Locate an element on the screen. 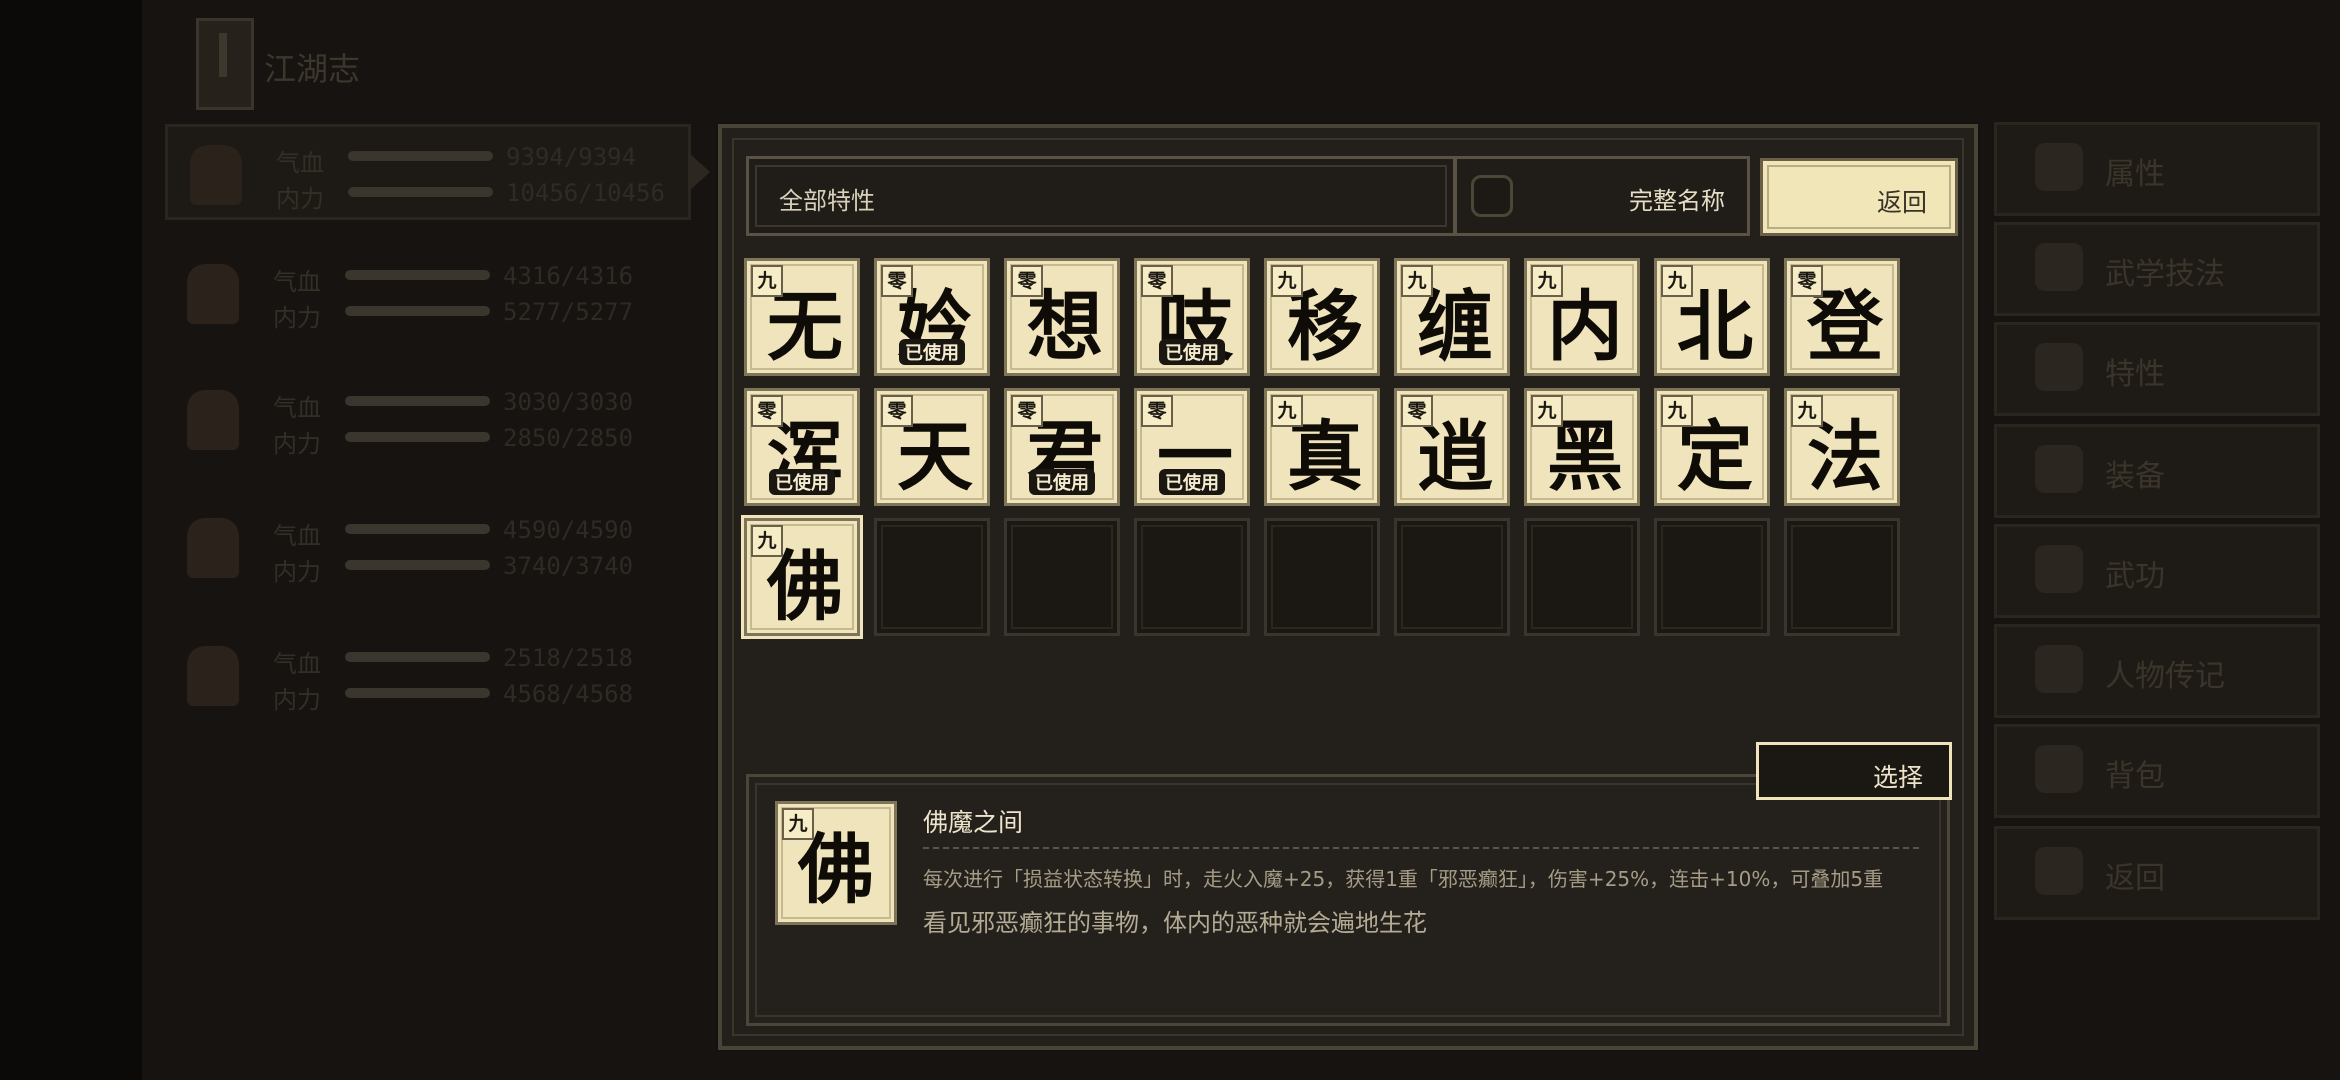 The width and height of the screenshot is (2340, 1080). trait-card: 九真 is located at coordinates (1322, 447).